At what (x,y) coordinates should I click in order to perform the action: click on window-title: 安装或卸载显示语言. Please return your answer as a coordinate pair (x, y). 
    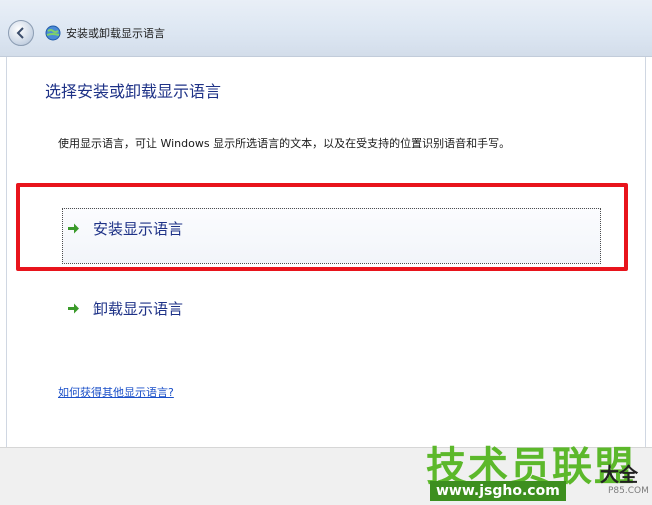
    Looking at the image, I should click on (115, 33).